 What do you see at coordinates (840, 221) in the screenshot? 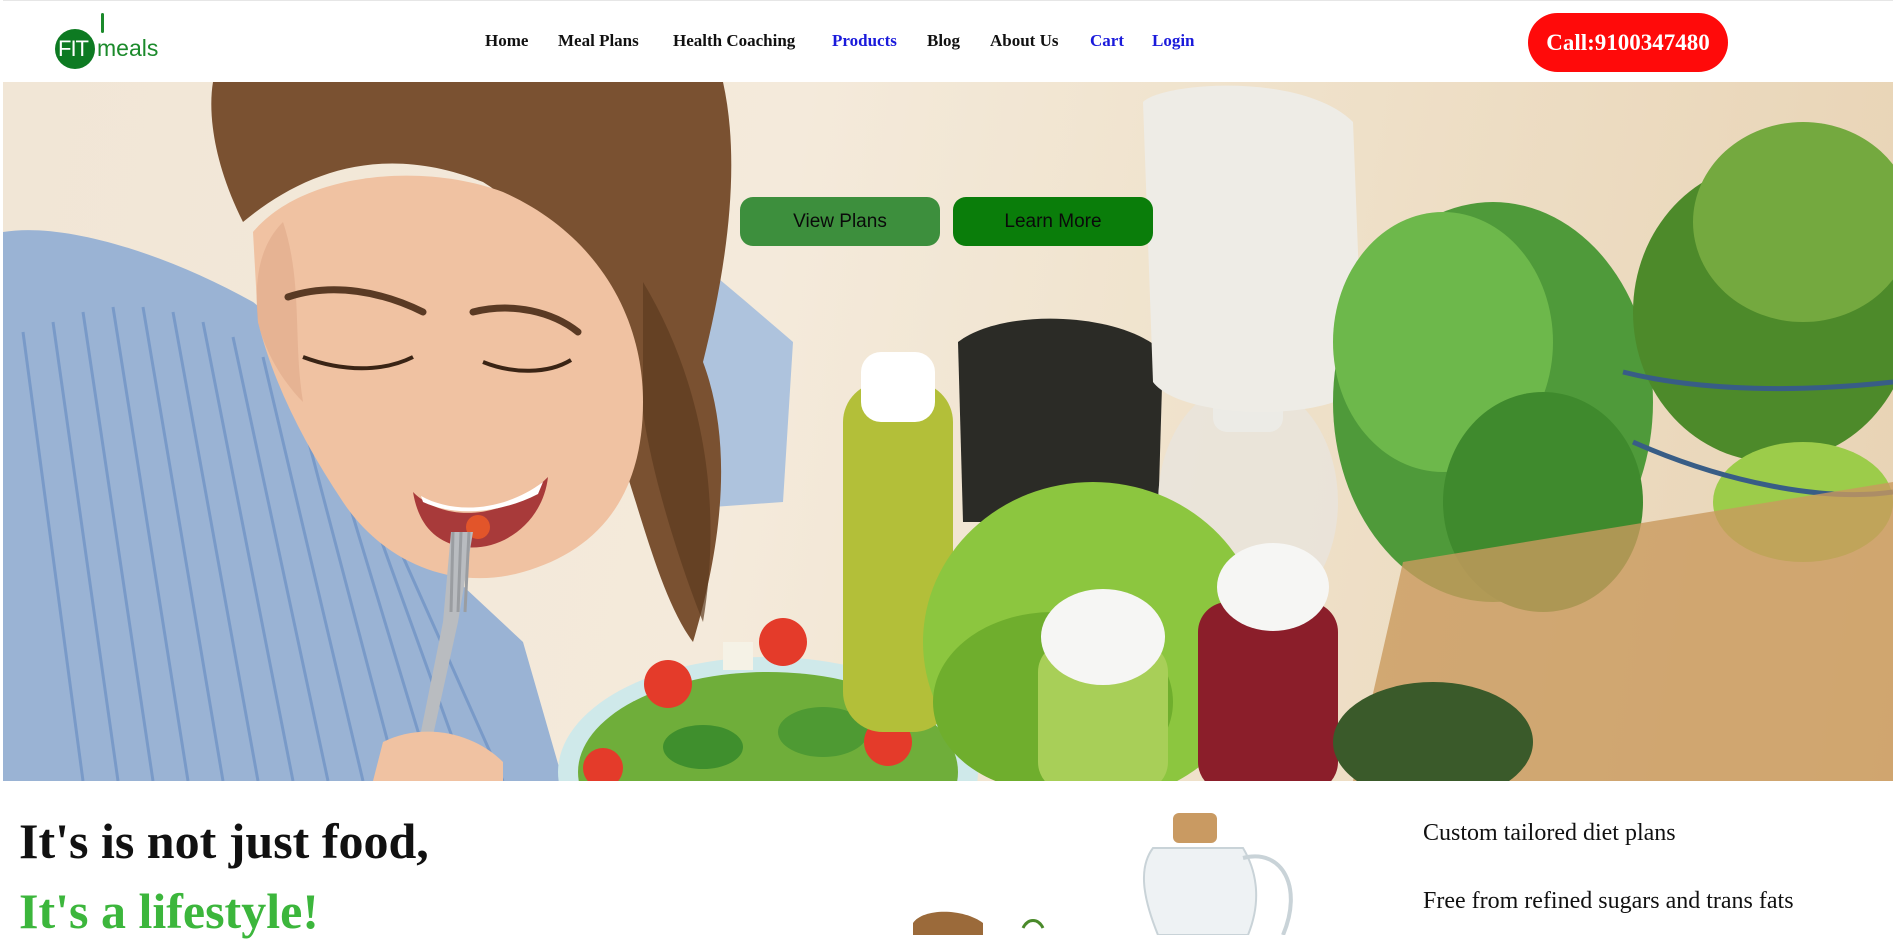
I see `view-plans-button: View Plans` at bounding box center [840, 221].